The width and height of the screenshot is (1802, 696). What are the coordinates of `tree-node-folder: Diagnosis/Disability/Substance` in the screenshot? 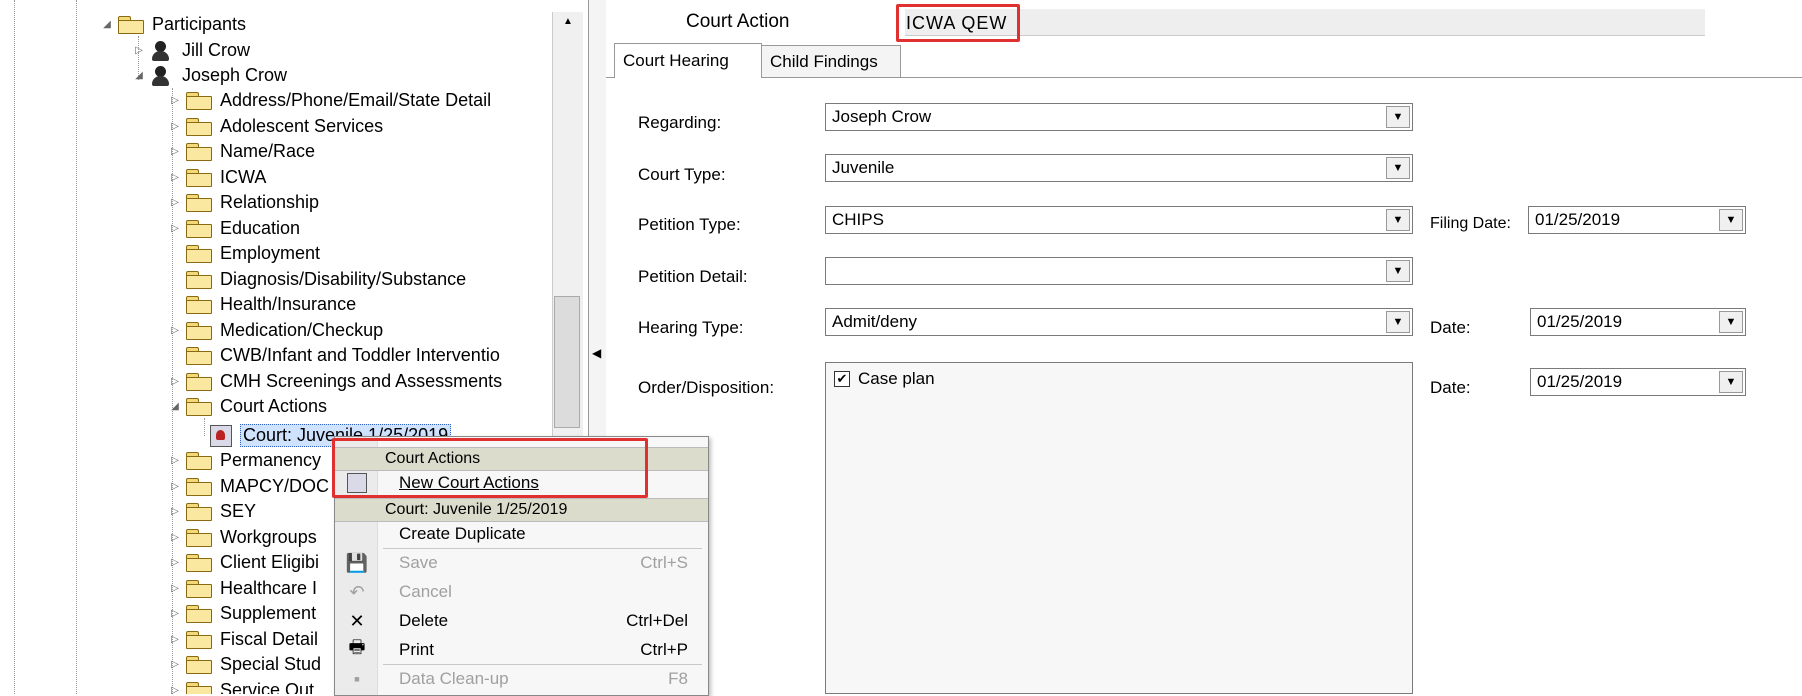 It's located at (317, 279).